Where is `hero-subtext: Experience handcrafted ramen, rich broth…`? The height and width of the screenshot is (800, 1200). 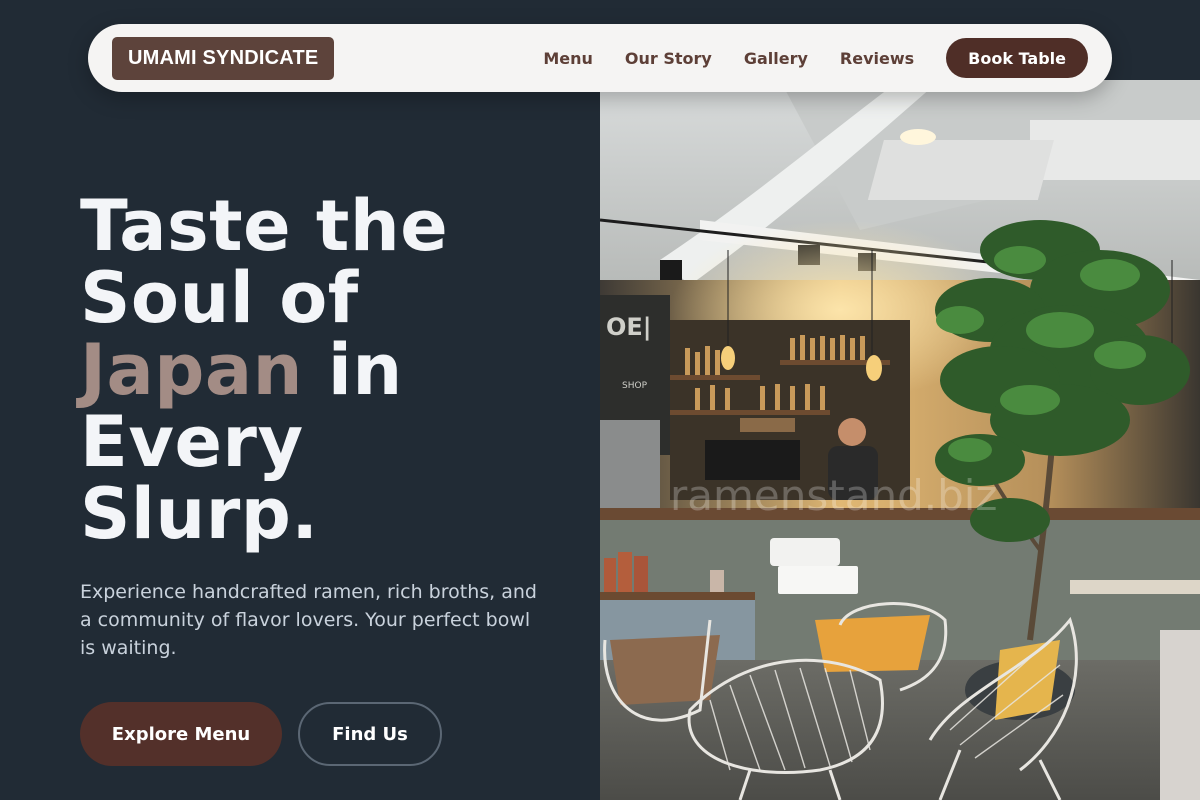 hero-subtext: Experience handcrafted ramen, rich broth… is located at coordinates (308, 620).